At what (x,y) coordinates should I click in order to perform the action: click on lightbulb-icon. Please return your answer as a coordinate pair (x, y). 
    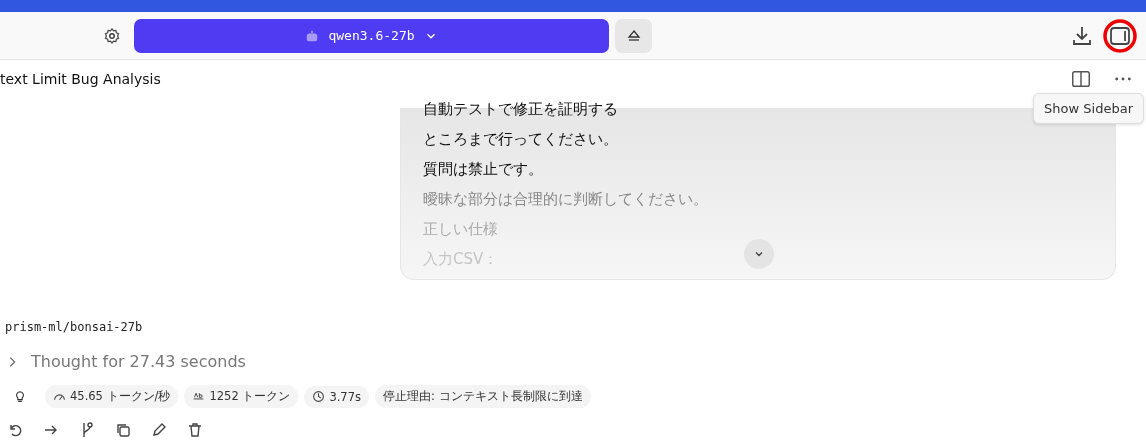
    Looking at the image, I should click on (20, 396).